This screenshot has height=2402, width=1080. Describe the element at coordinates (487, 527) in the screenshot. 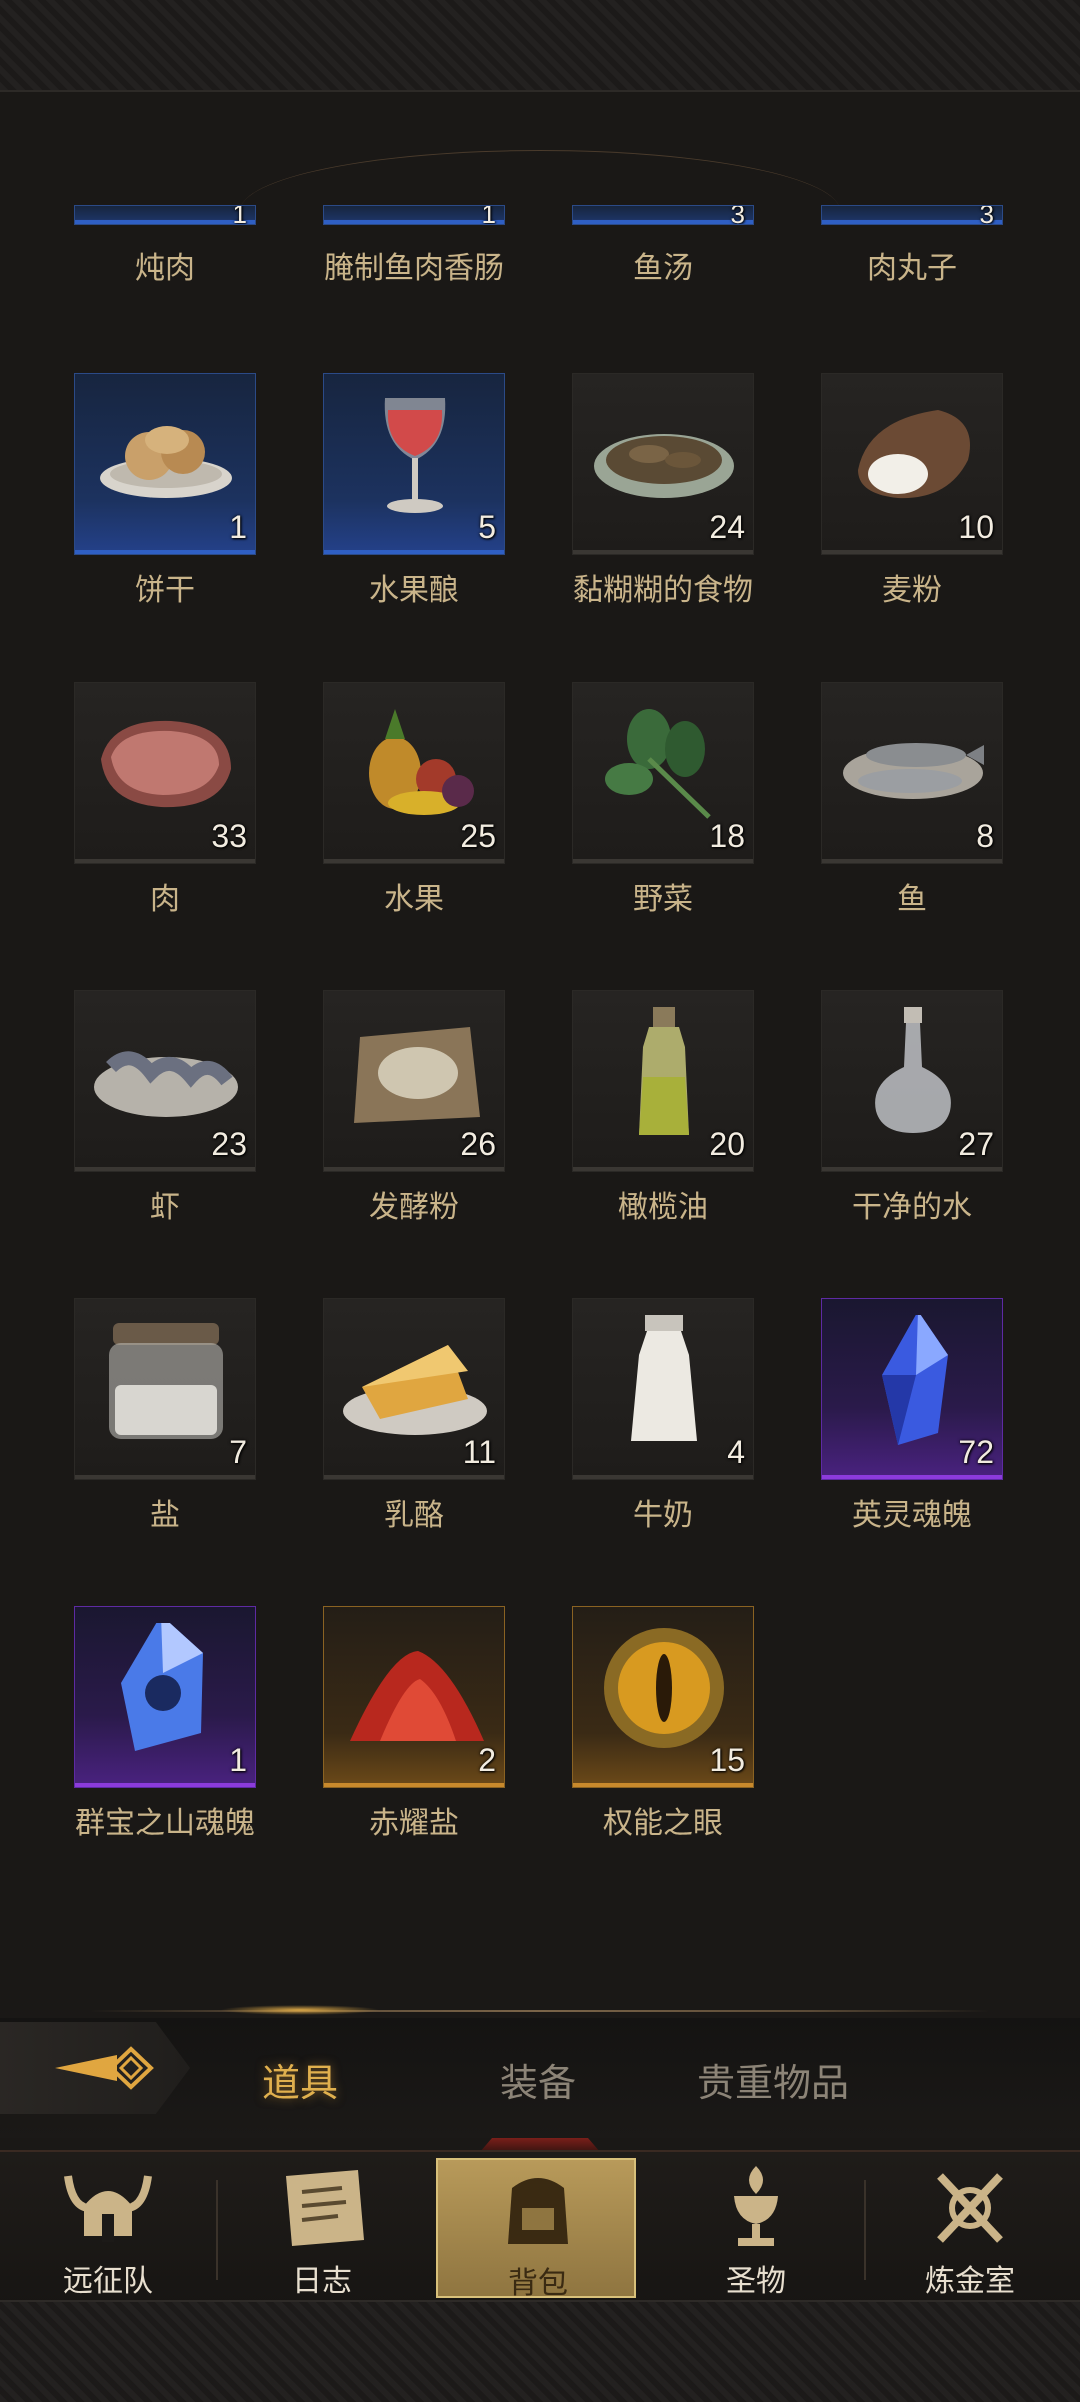

I see `item-count: 5` at that location.